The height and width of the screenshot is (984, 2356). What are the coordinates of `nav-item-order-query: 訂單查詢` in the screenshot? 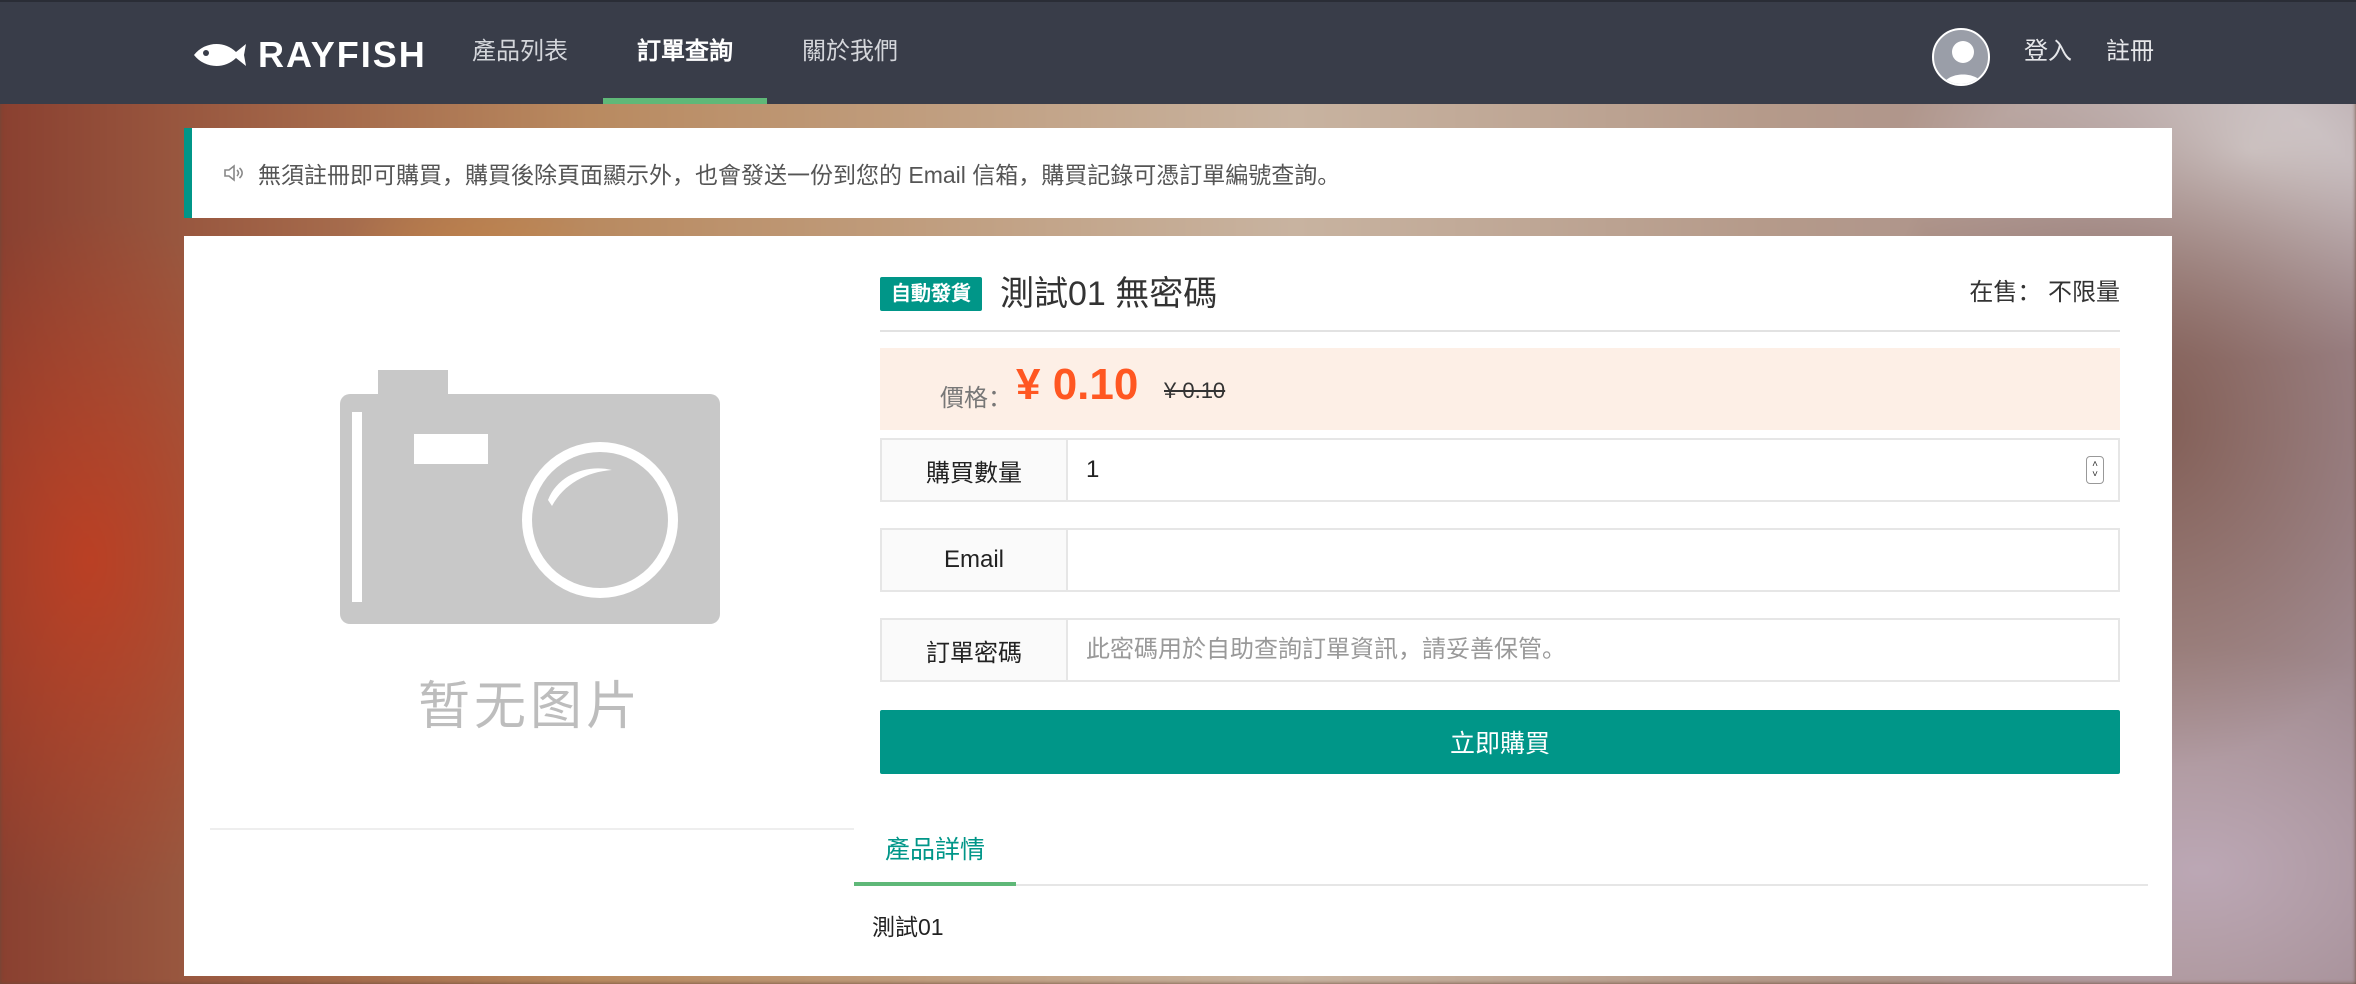 It's located at (685, 54).